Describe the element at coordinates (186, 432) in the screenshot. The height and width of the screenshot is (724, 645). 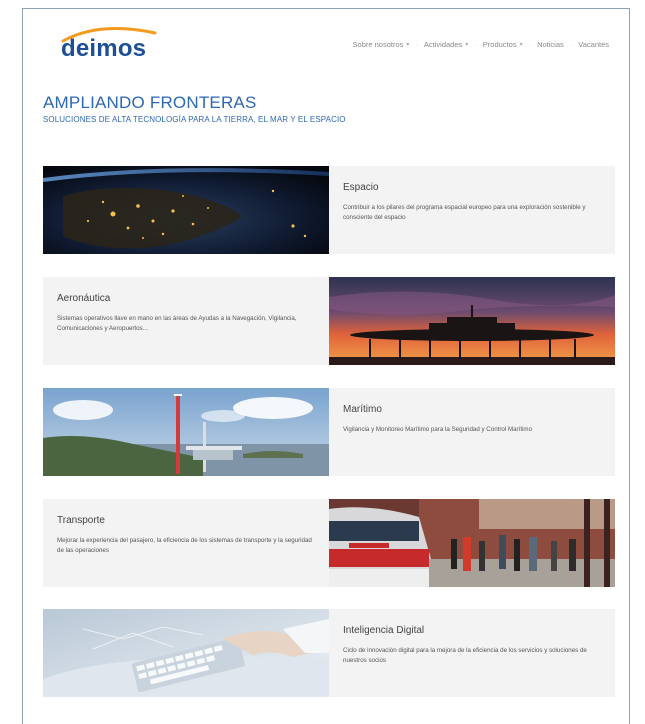
I see `coast-antenna-image` at that location.